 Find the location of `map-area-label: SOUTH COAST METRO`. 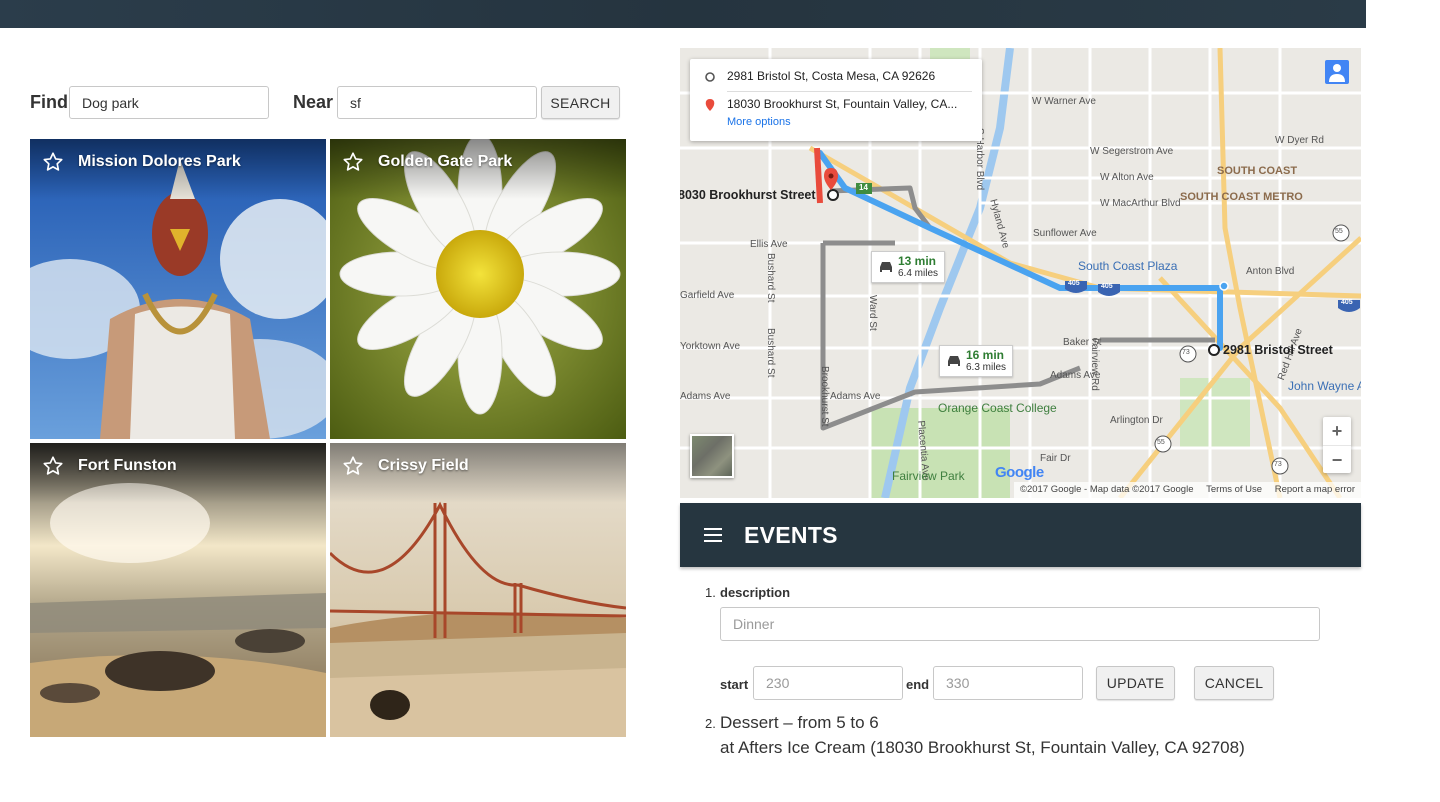

map-area-label: SOUTH COAST METRO is located at coordinates (1241, 197).